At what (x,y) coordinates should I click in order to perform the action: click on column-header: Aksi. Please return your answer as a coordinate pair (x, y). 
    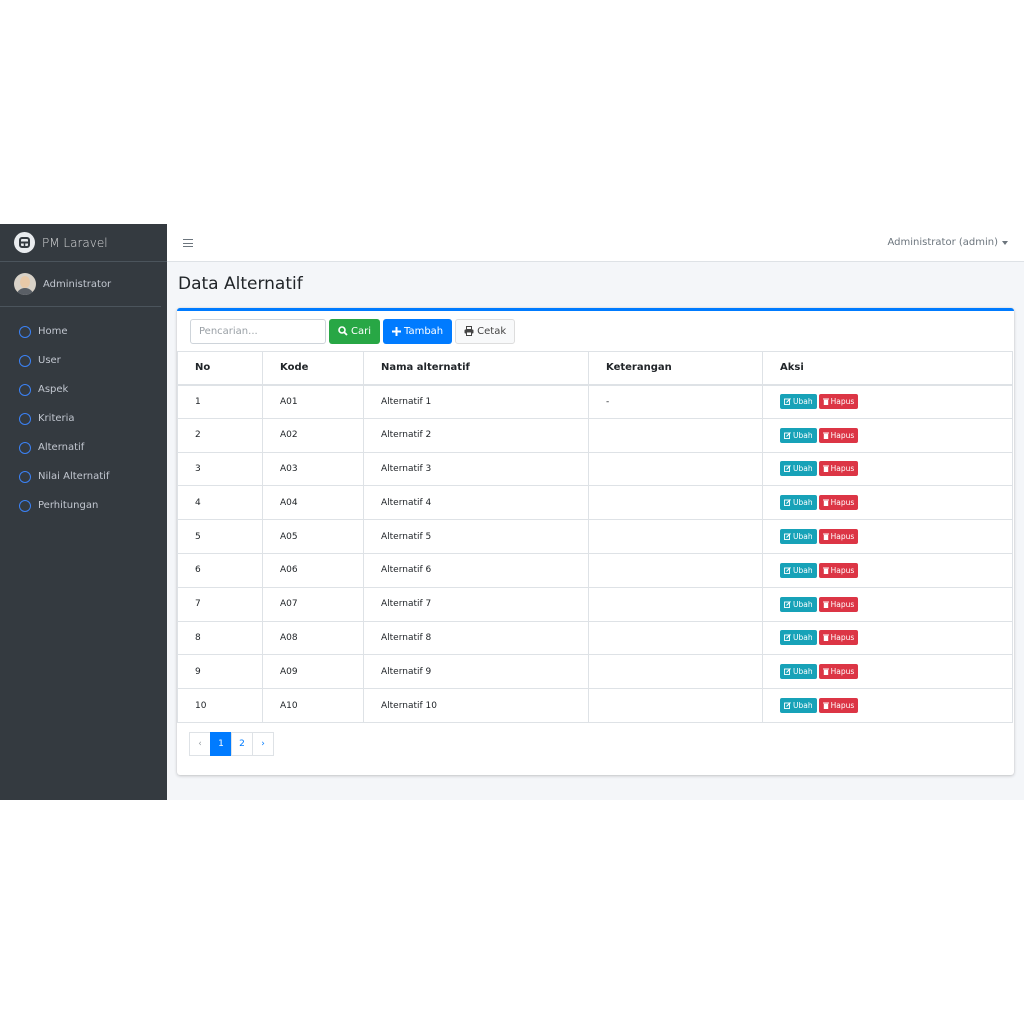
    Looking at the image, I should click on (887, 368).